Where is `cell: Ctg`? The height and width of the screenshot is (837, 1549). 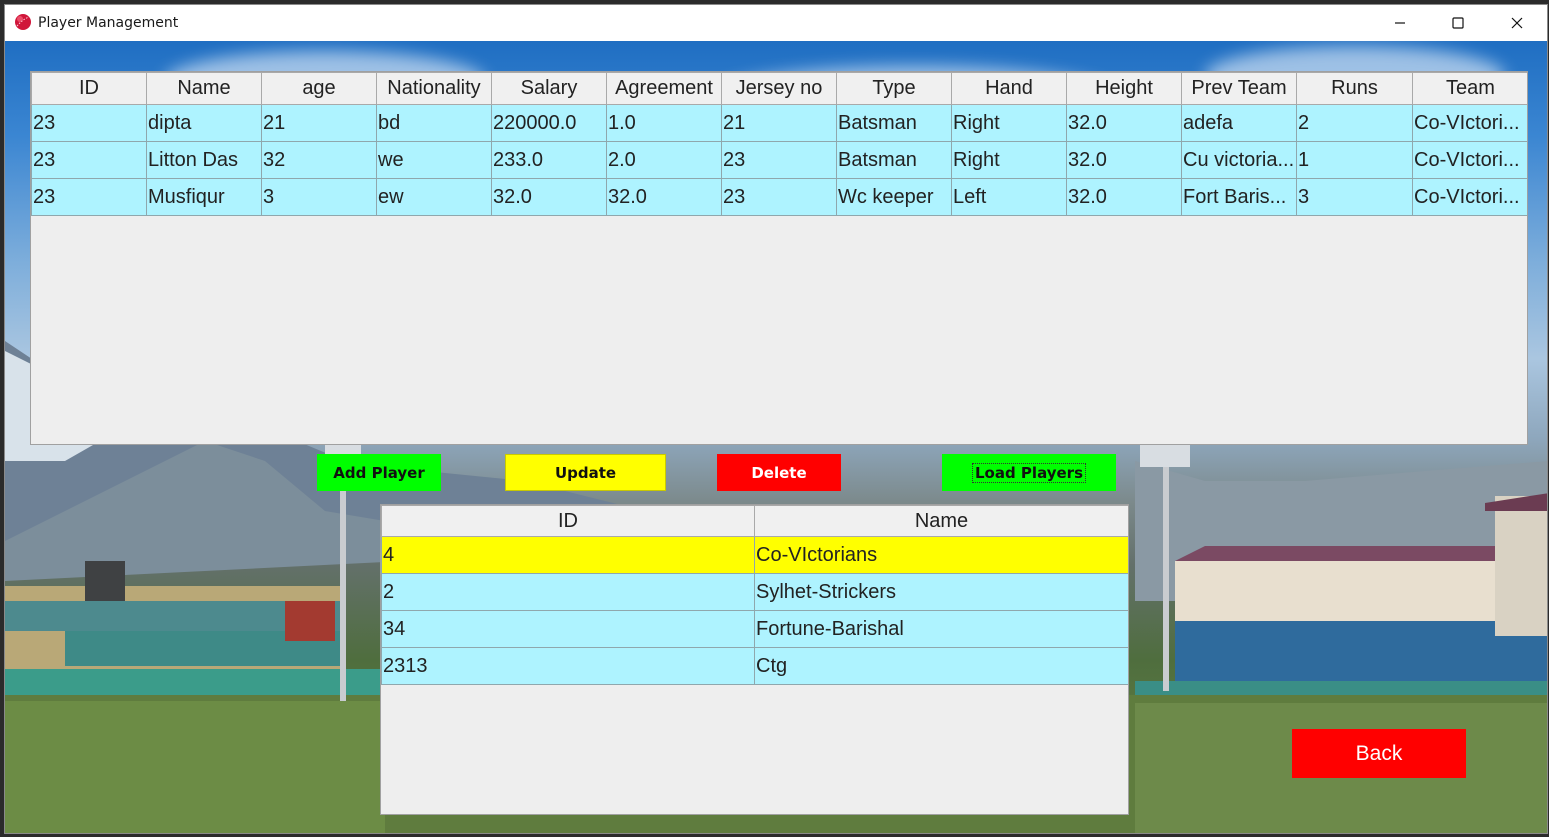
cell: Ctg is located at coordinates (941, 666).